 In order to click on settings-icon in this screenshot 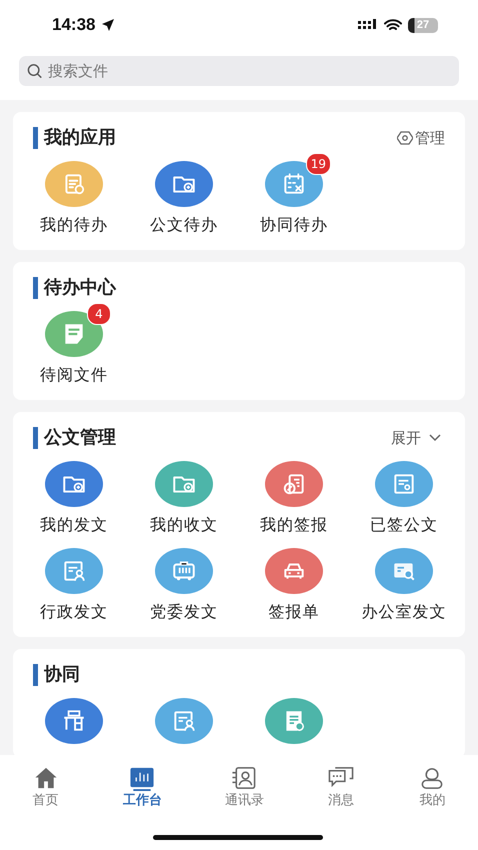, I will do `click(405, 138)`.